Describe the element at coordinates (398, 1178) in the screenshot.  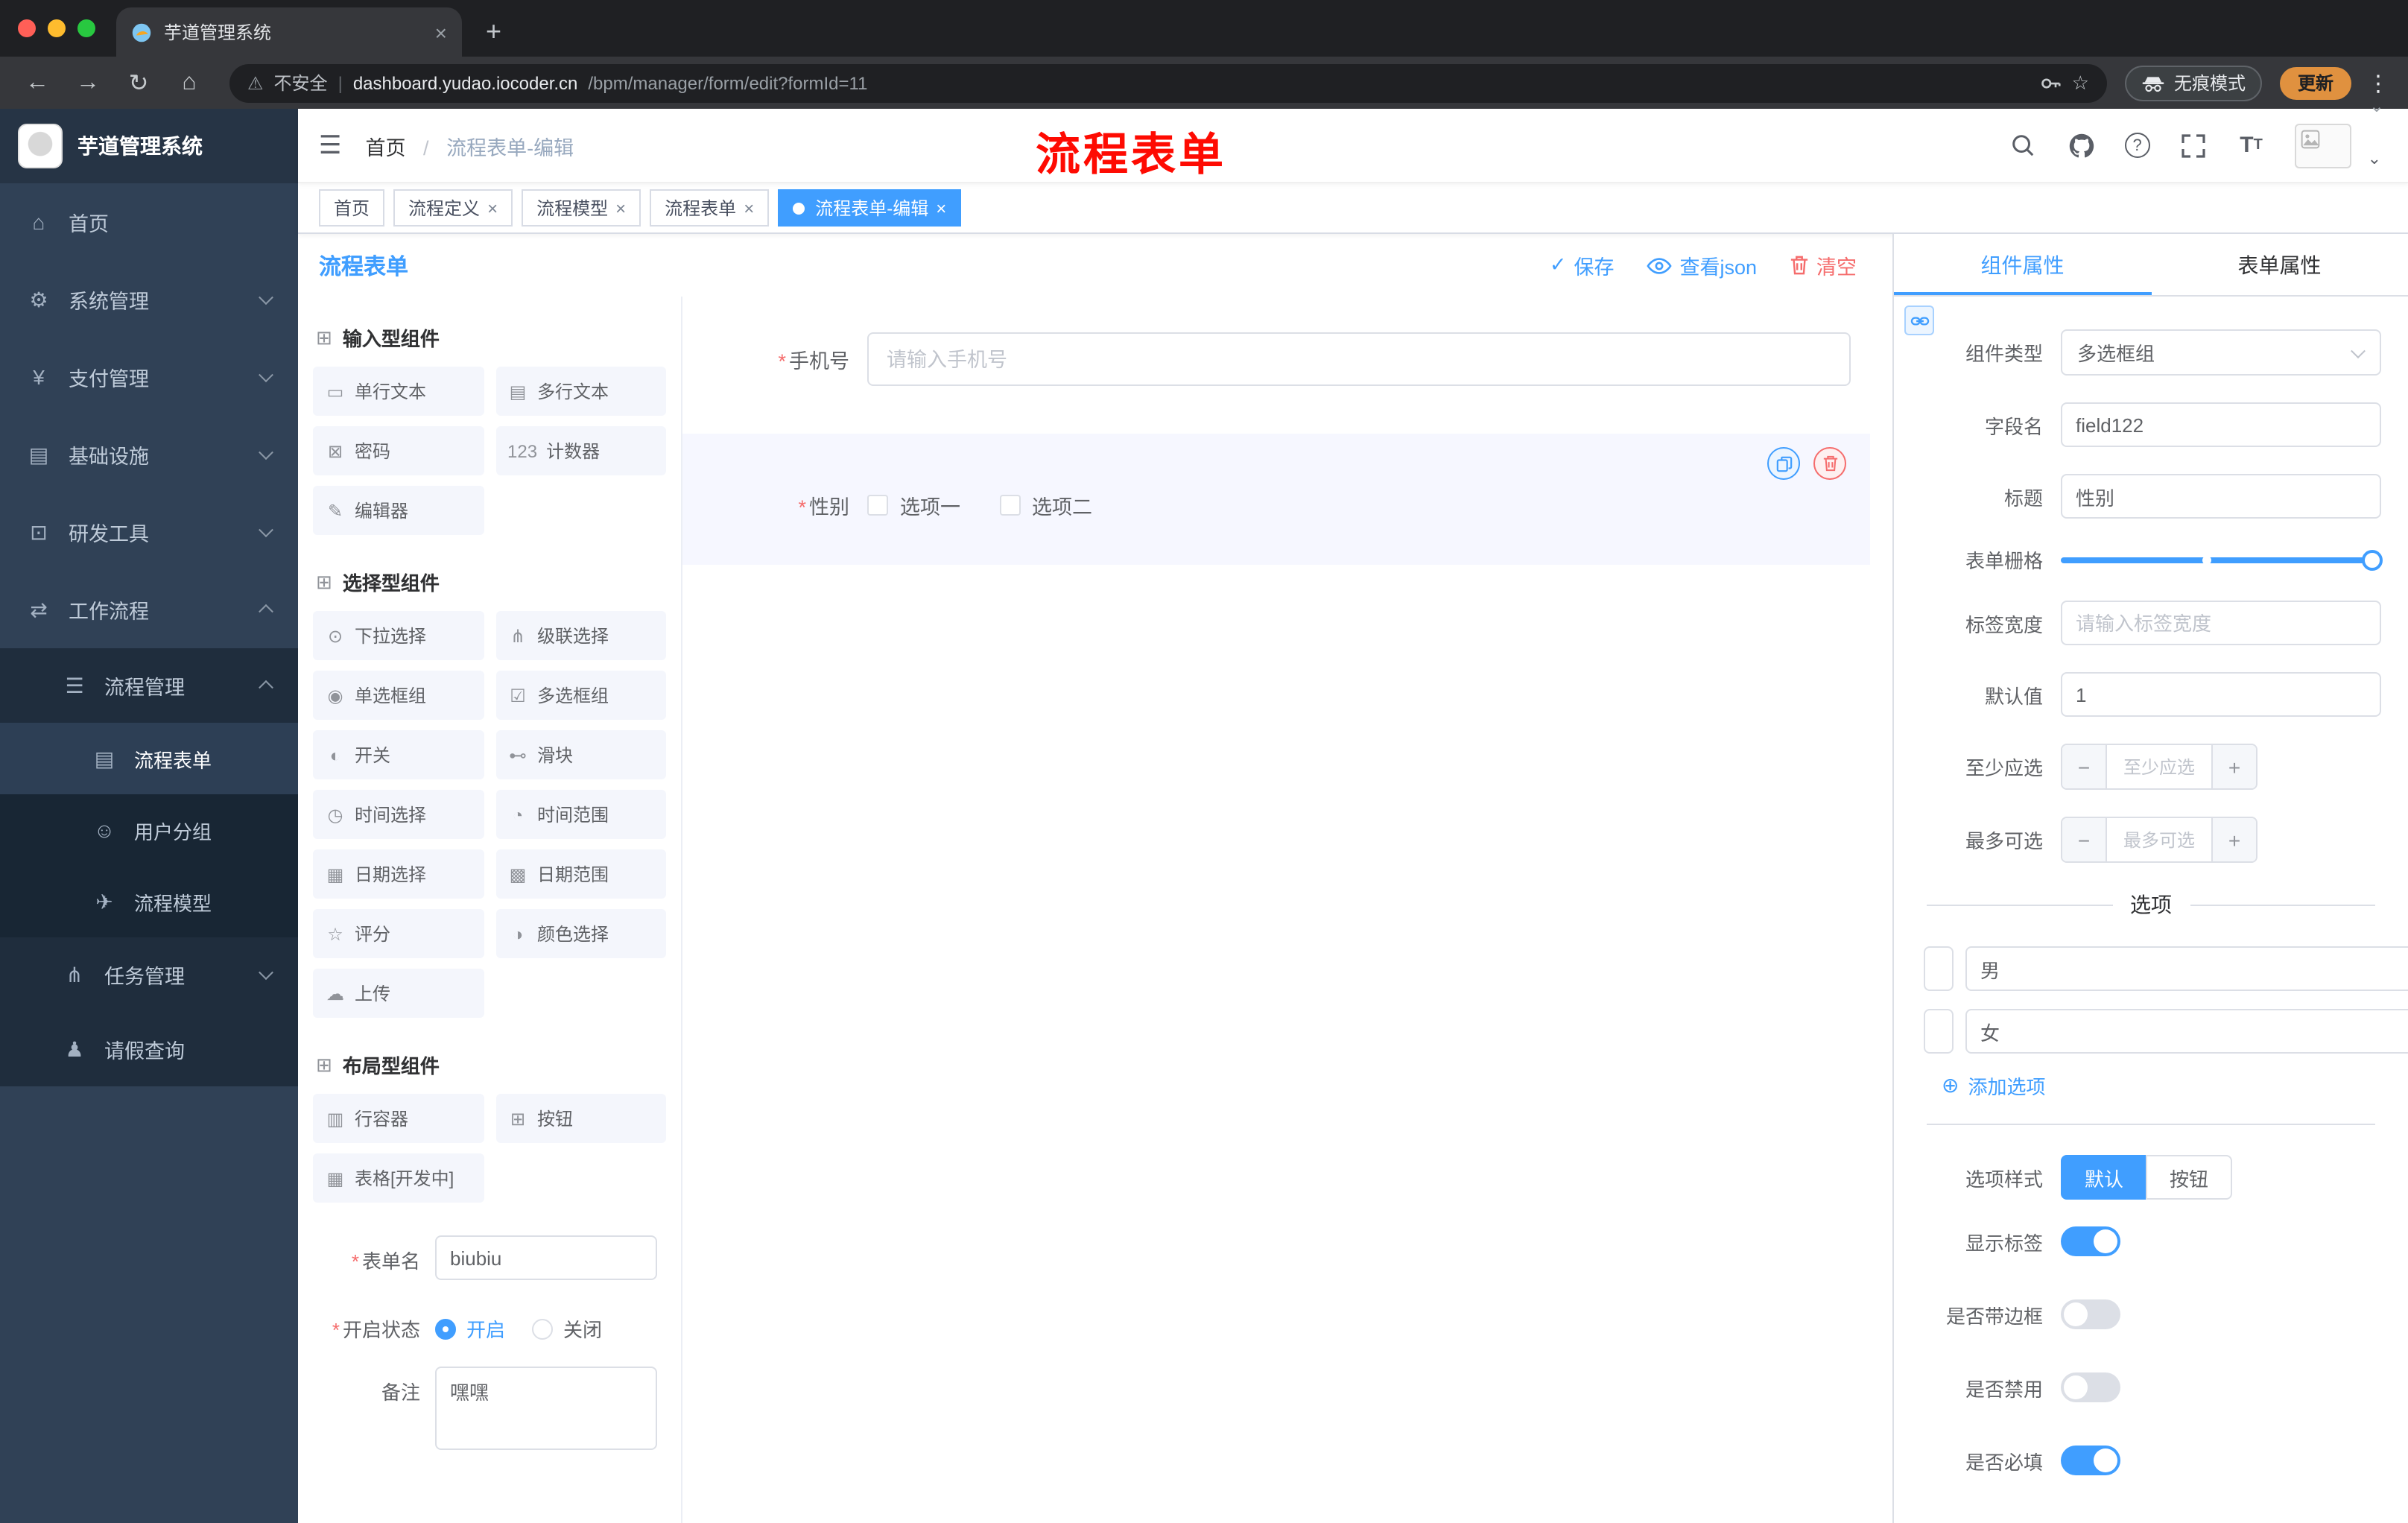
I see `component-chip: ▦ 表格[开发中]` at that location.